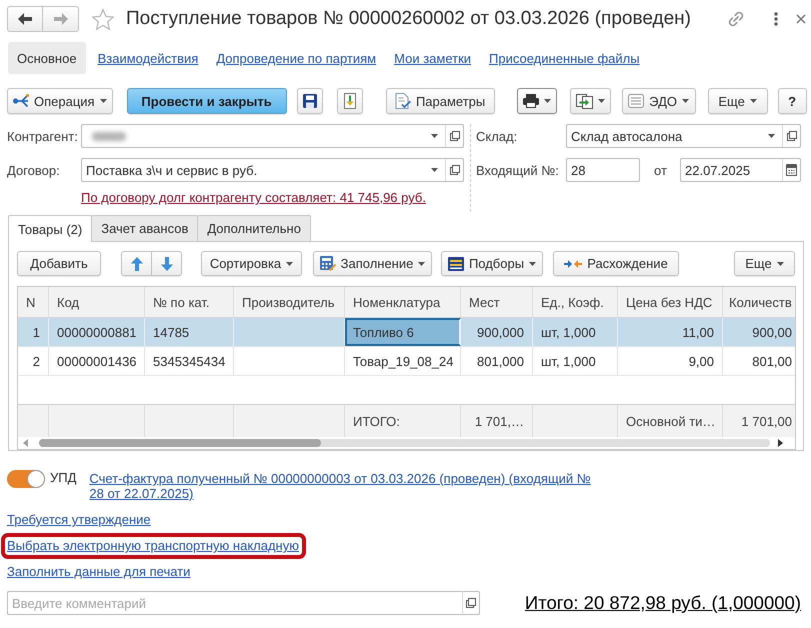 This screenshot has width=811, height=628. I want to click on column-header: Производитель, so click(289, 302).